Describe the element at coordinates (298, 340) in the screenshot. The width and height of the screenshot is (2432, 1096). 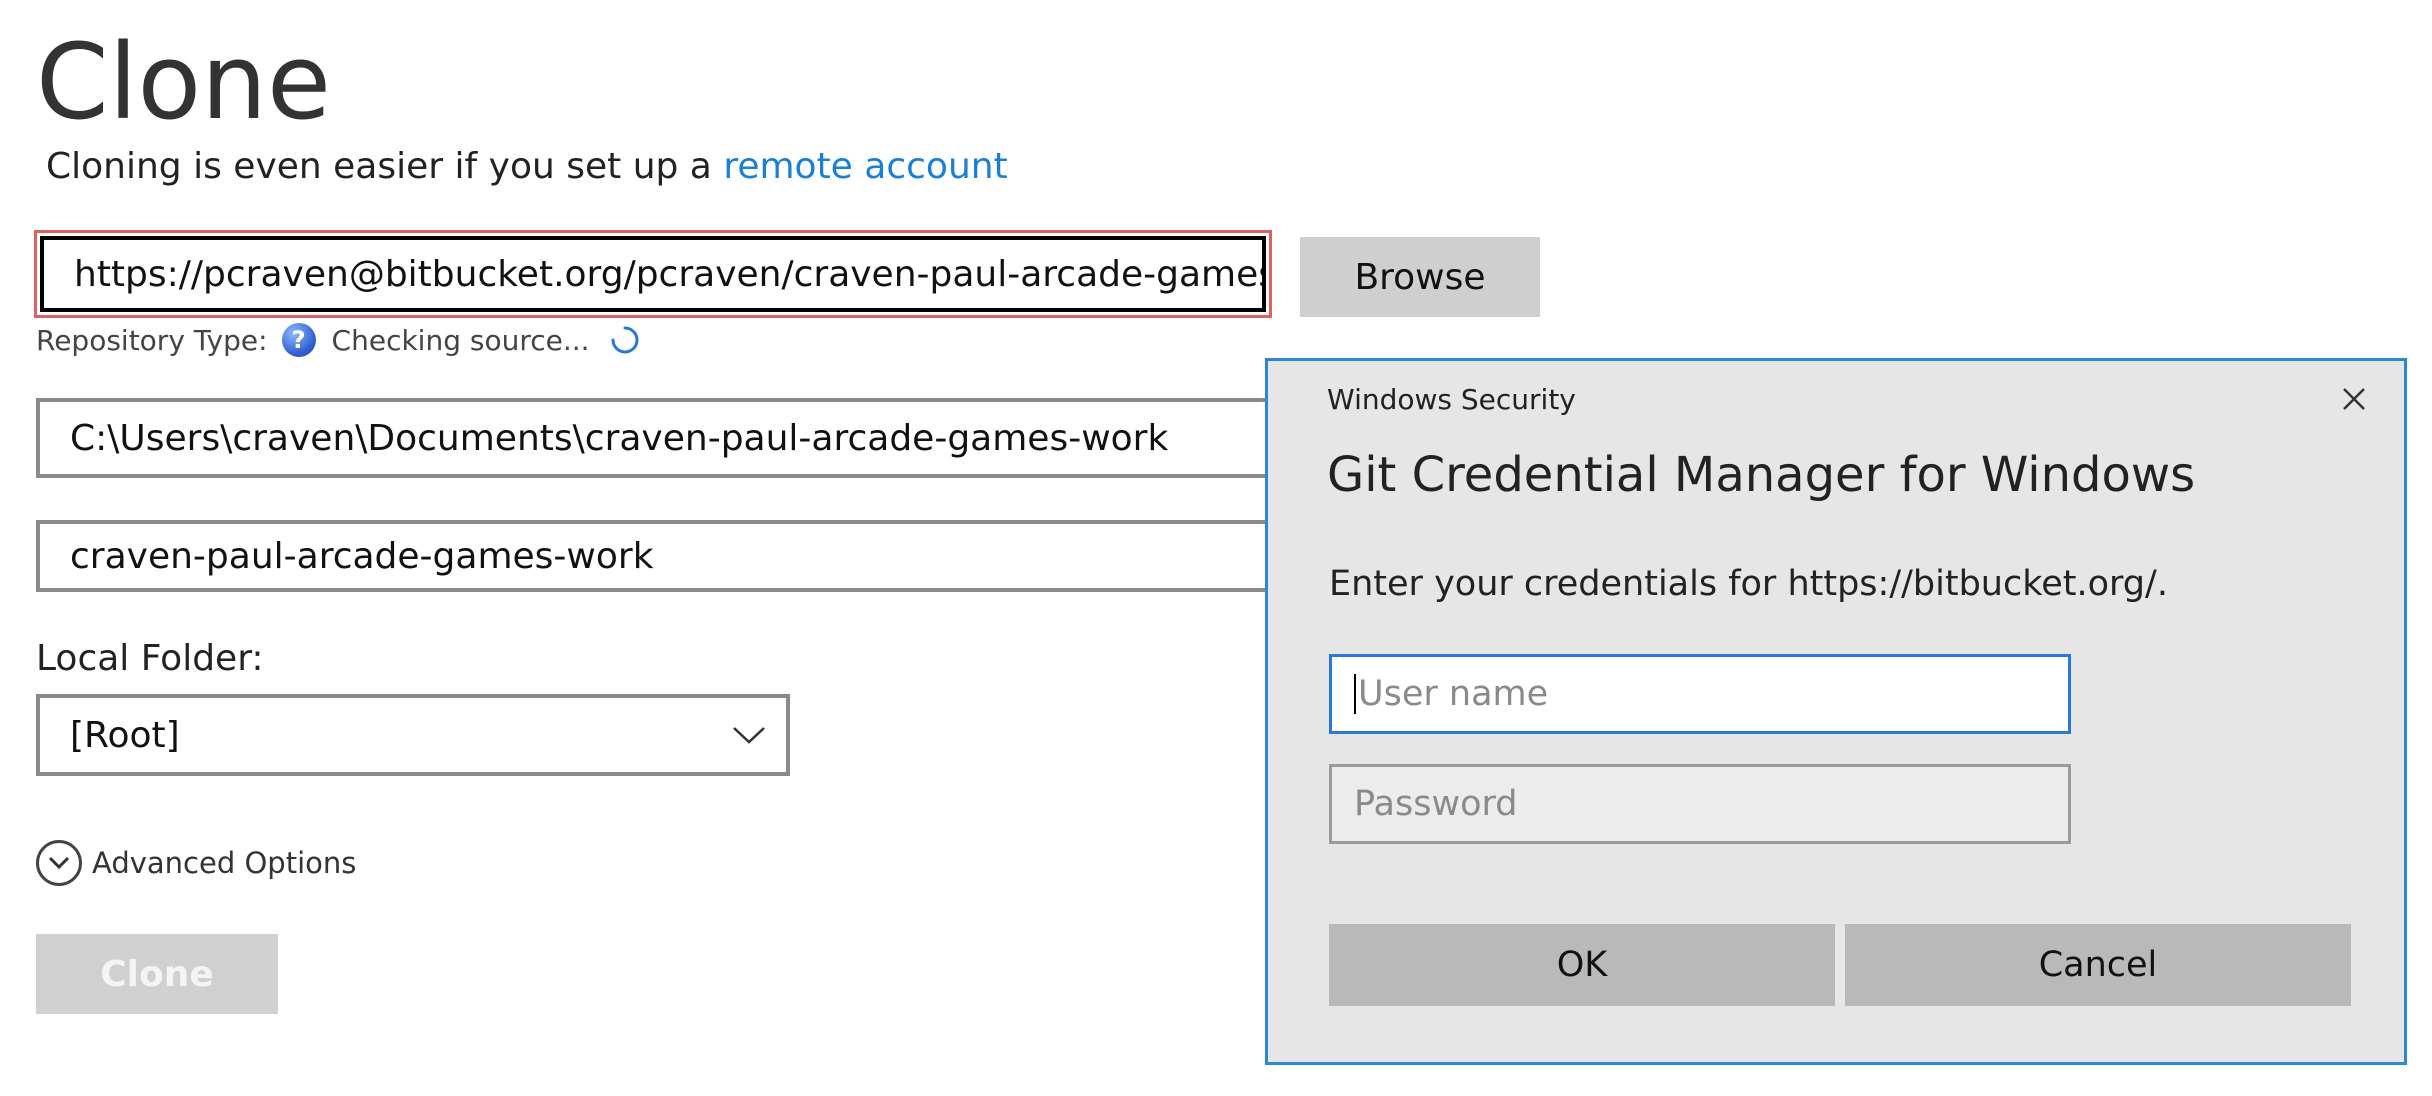
I see `question-circle-icon: ?` at that location.